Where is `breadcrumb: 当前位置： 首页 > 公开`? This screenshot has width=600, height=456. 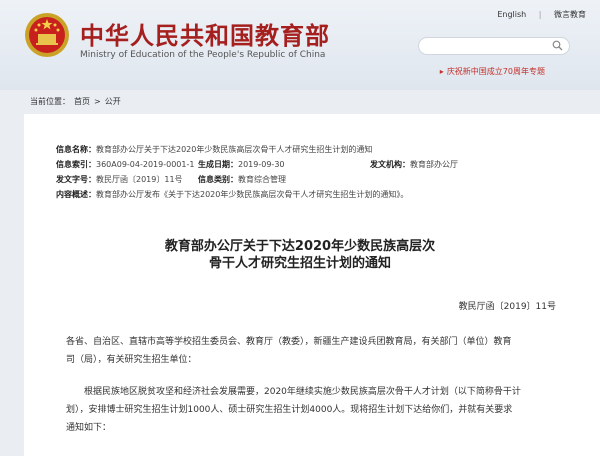 breadcrumb: 当前位置： 首页 > 公开 is located at coordinates (77, 101).